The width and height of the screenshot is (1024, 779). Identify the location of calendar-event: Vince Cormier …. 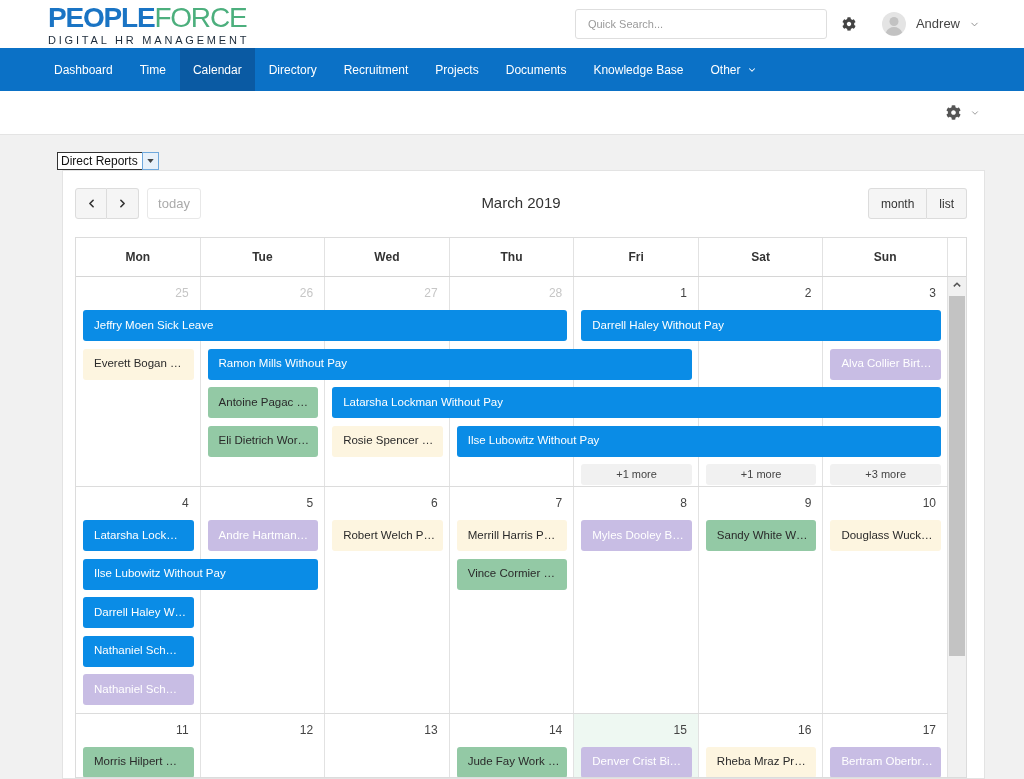
(512, 574).